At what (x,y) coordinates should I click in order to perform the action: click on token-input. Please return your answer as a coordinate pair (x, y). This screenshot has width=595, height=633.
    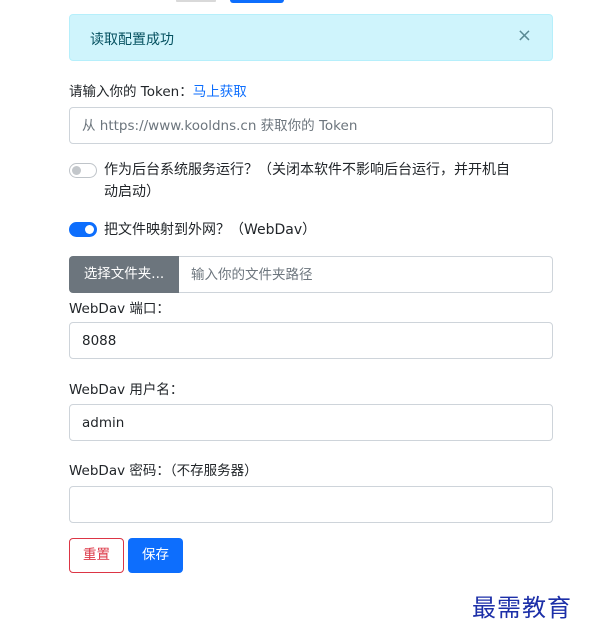
    Looking at the image, I should click on (311, 125).